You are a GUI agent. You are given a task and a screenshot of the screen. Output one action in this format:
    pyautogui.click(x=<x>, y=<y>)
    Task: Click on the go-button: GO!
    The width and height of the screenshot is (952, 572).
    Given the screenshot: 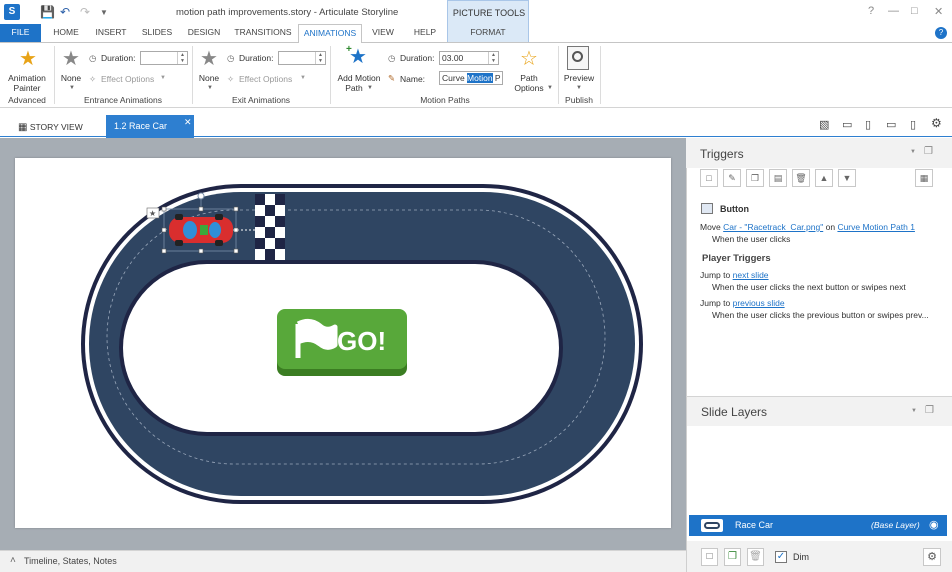 What is the action you would take?
    pyautogui.click(x=342, y=342)
    